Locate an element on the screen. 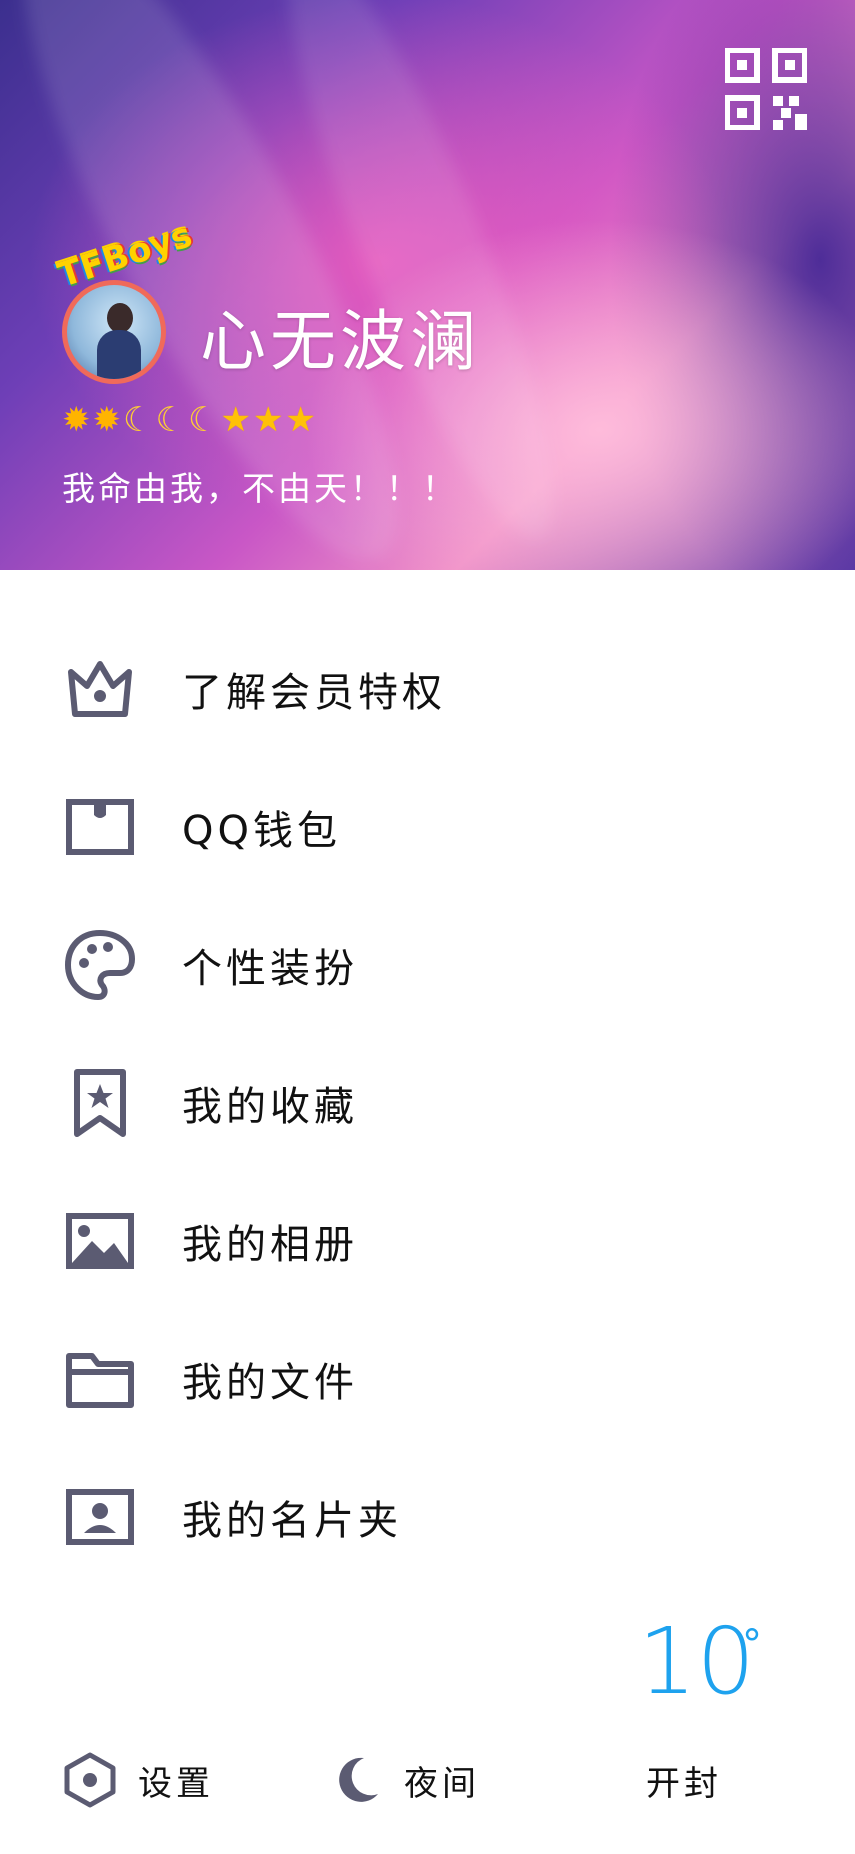 This screenshot has width=855, height=1854. signature: 我命由我，不由天！！！ is located at coordinates (260, 486).